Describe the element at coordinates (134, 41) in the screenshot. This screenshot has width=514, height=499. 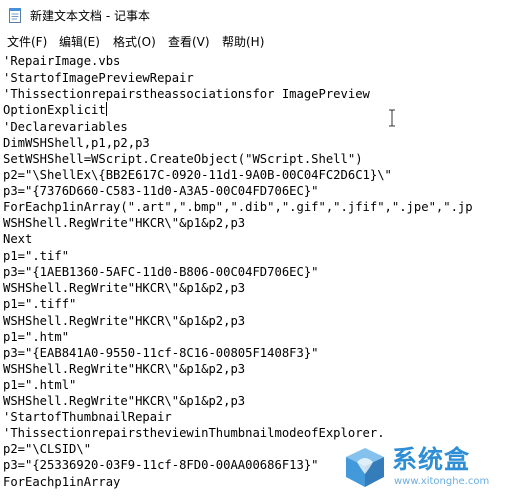
I see `menu-format: 格式(O)` at that location.